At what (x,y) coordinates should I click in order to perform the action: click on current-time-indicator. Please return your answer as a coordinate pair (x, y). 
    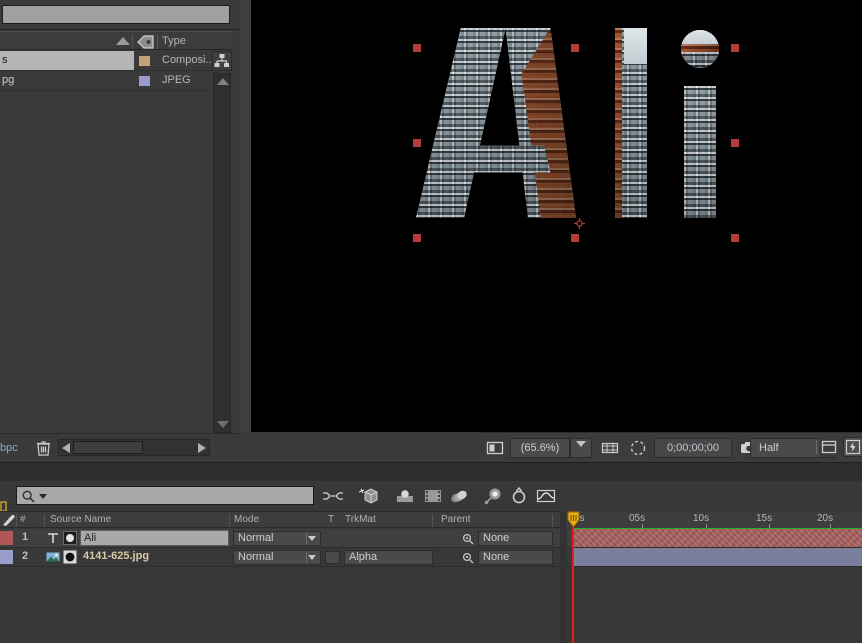
    Looking at the image, I should click on (573, 520).